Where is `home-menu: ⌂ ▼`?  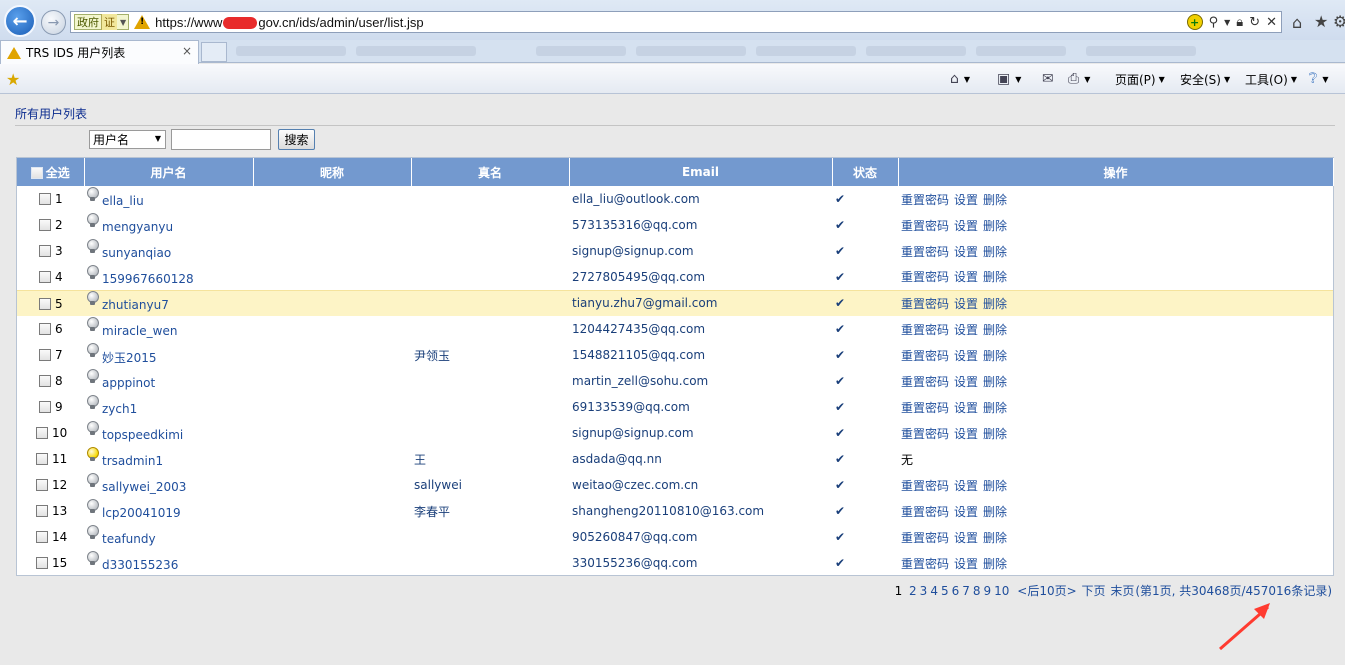 home-menu: ⌂ ▼ is located at coordinates (960, 79).